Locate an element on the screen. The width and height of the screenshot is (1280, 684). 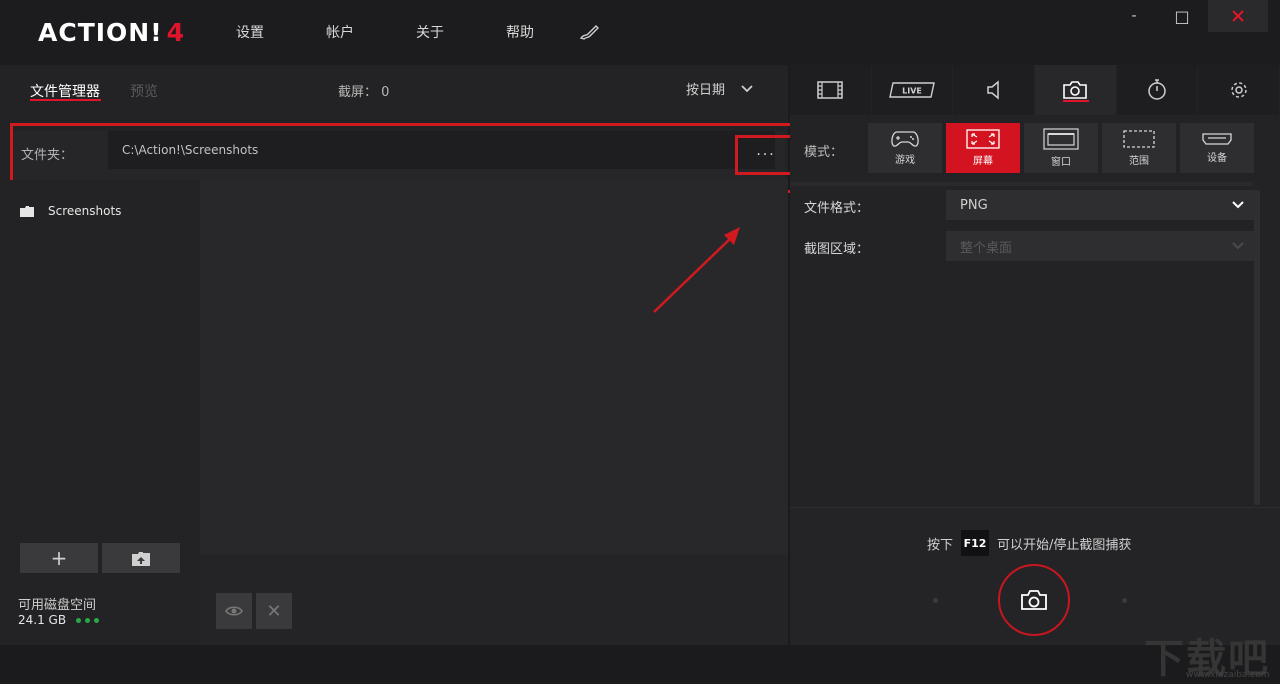
tree-item-screenshots: Screenshots is located at coordinates (70, 211).